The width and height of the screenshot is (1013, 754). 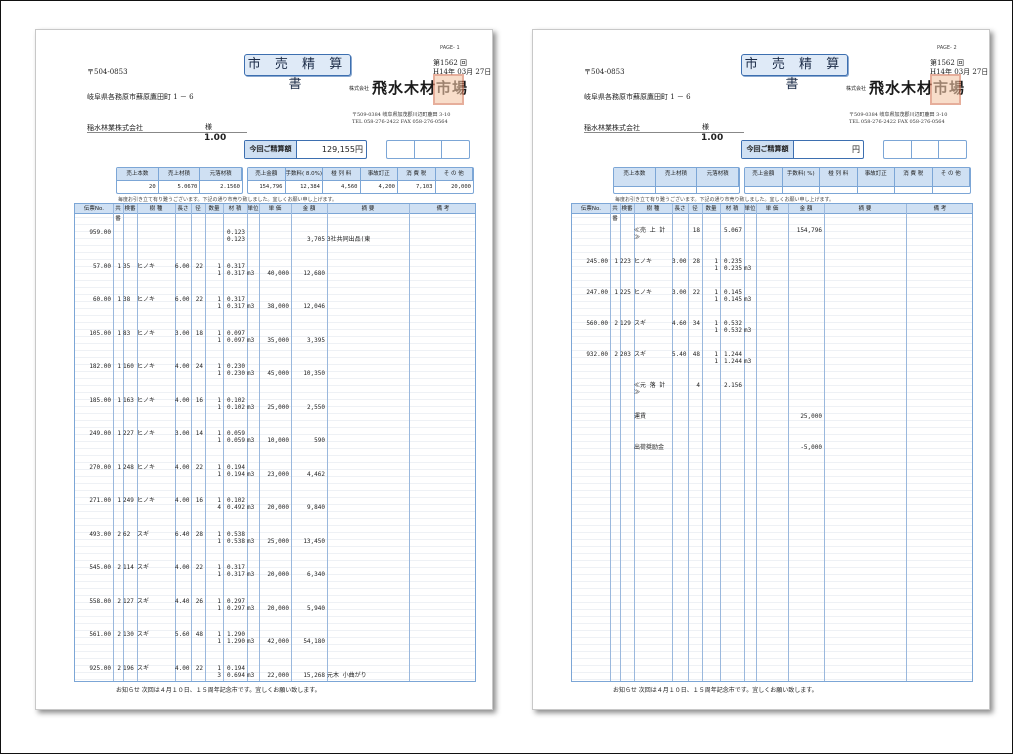 What do you see at coordinates (305, 149) in the screenshot?
I see `settlement-amount-box: 今回ご精算額 129,155円` at bounding box center [305, 149].